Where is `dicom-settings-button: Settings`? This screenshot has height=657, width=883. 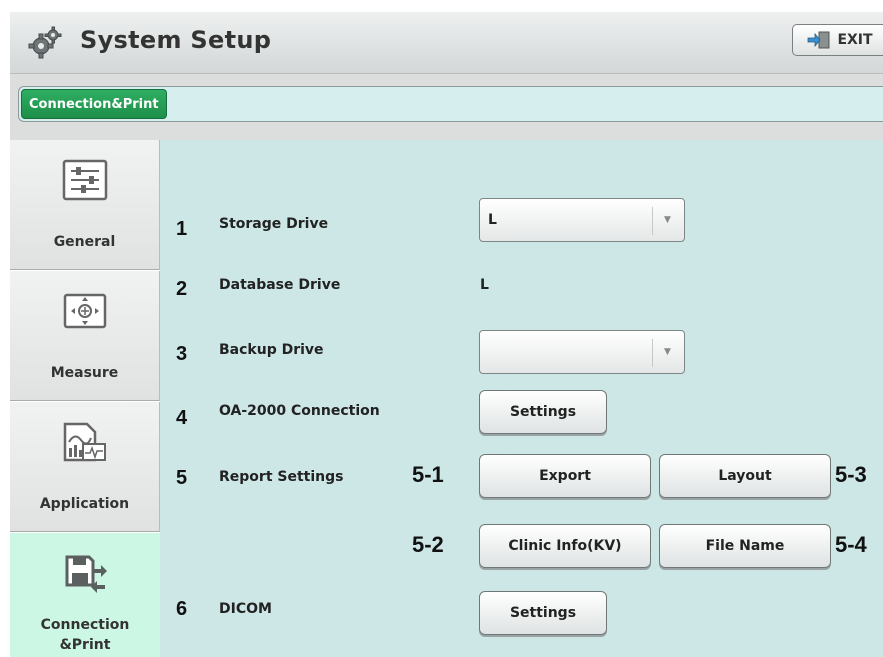 dicom-settings-button: Settings is located at coordinates (543, 613).